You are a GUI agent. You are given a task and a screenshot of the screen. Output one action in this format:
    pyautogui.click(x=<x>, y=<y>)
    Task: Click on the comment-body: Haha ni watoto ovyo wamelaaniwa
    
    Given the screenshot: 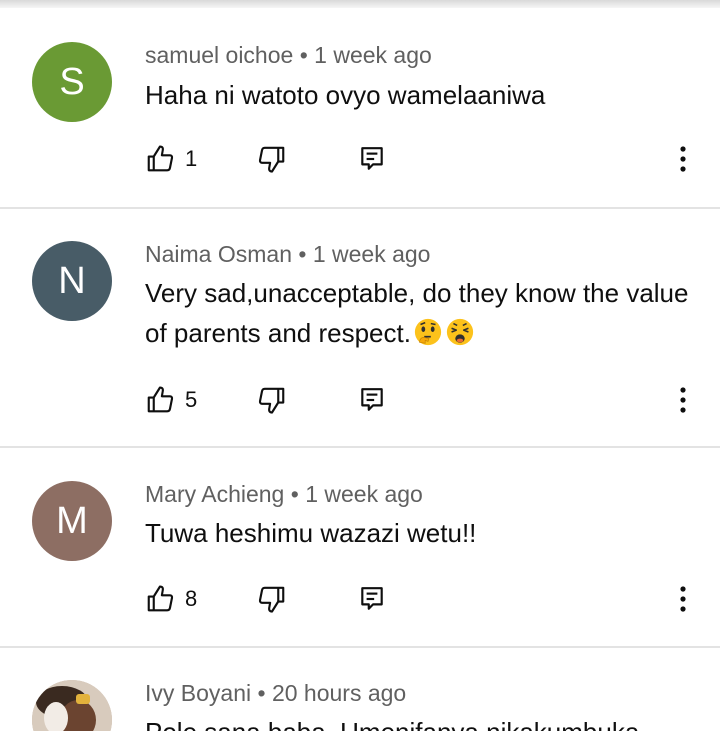 What is the action you would take?
    pyautogui.click(x=345, y=95)
    